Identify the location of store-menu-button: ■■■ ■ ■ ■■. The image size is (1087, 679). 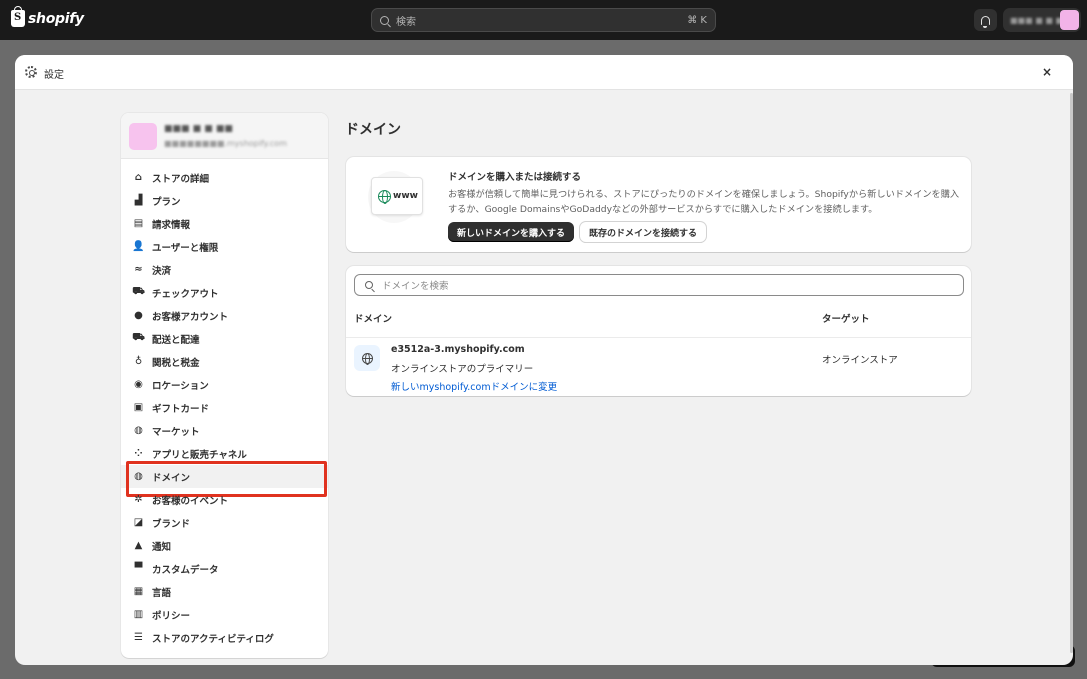
(1042, 20).